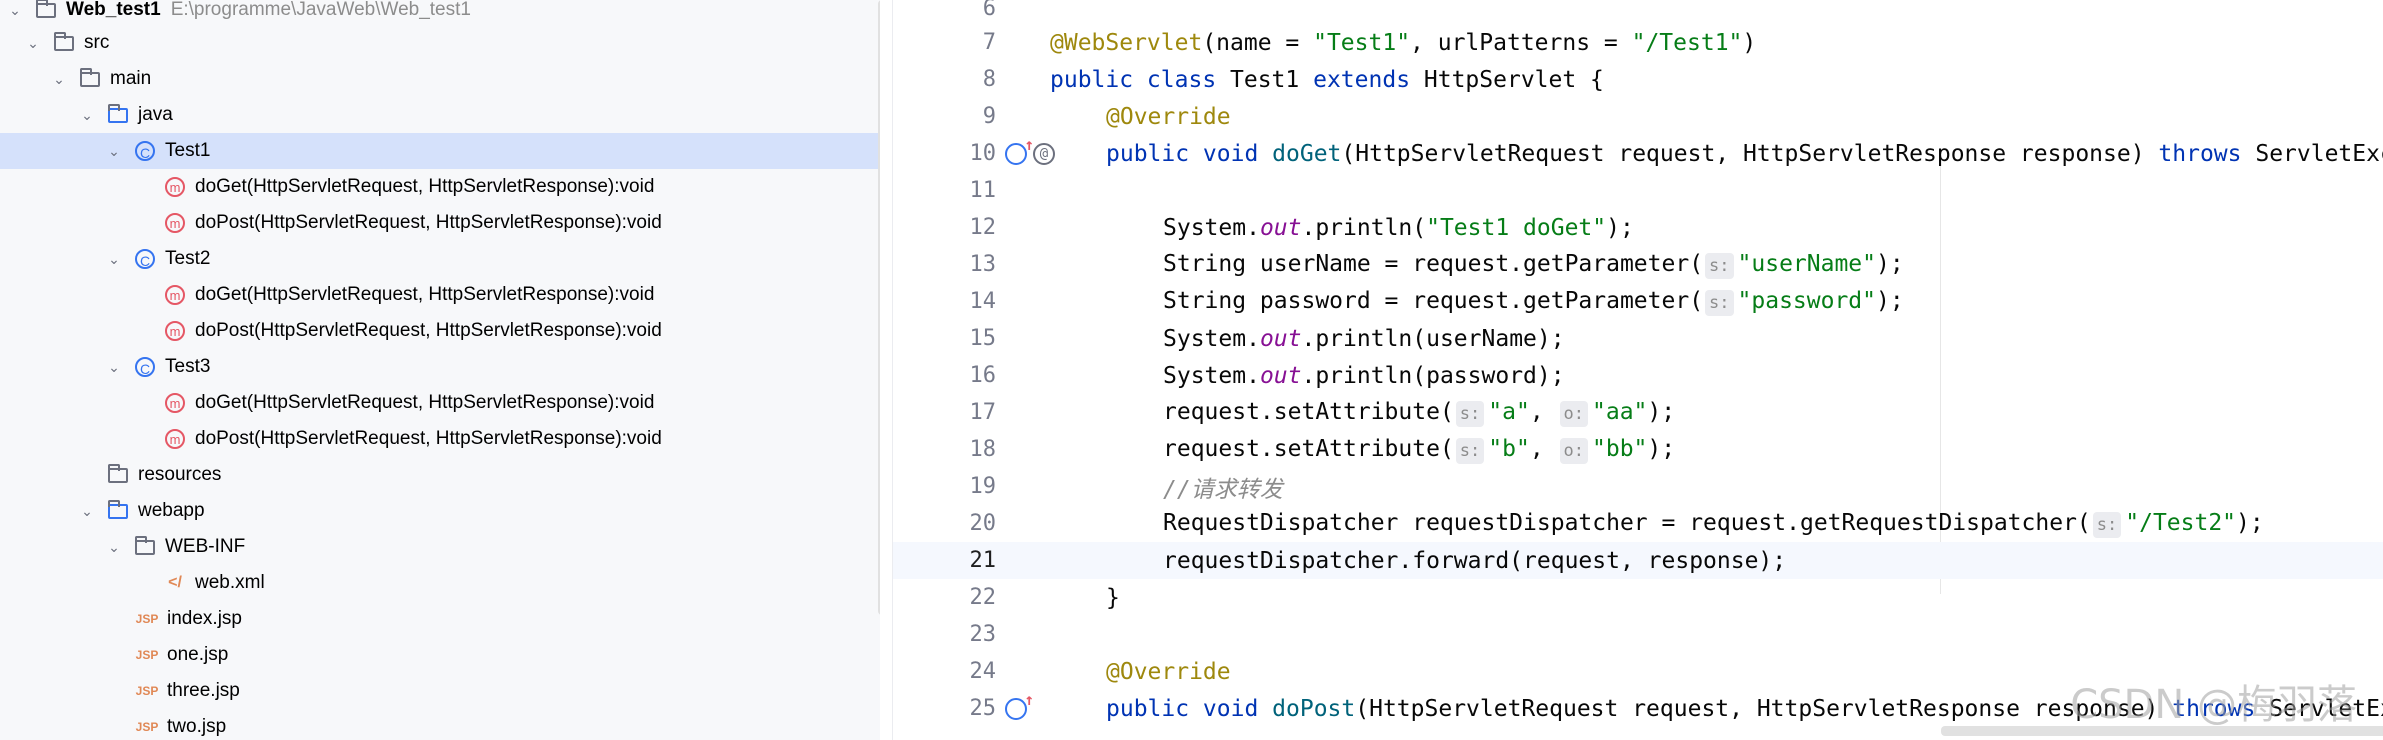 The height and width of the screenshot is (740, 2383). I want to click on line-number: 6, so click(989, 10).